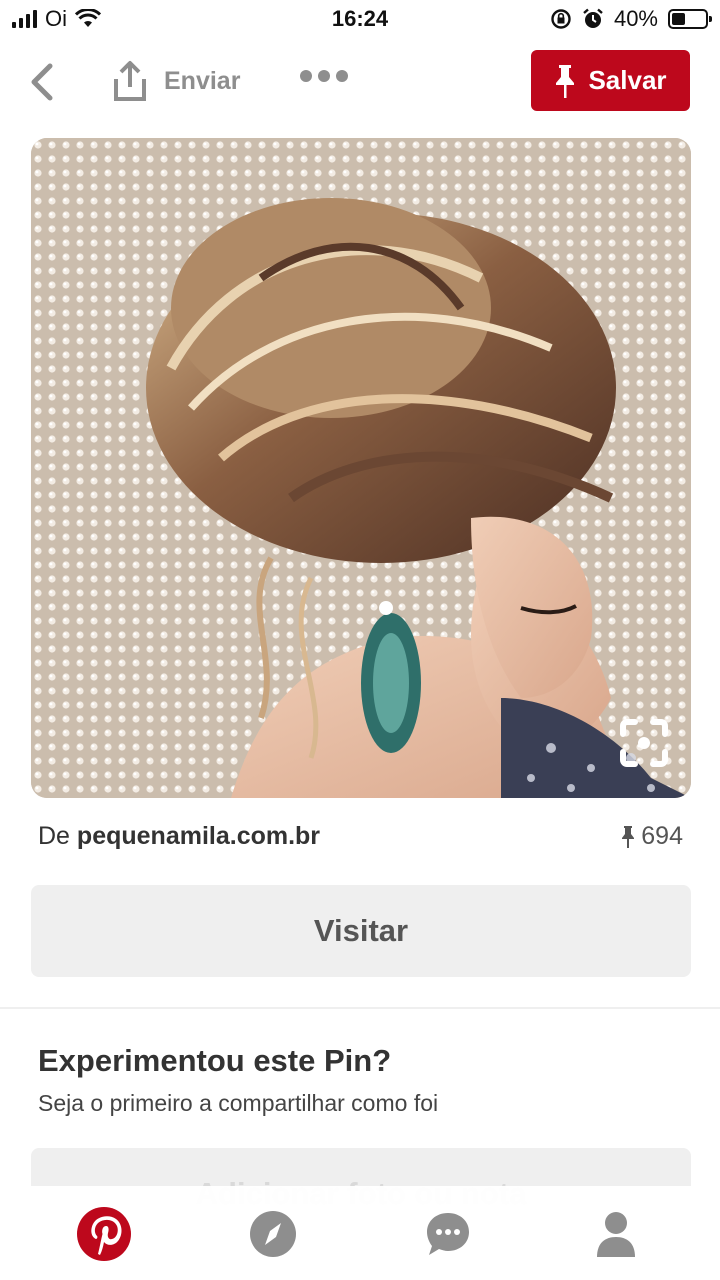 This screenshot has width=720, height=1280. I want to click on chat-bubble-icon, so click(448, 1234).